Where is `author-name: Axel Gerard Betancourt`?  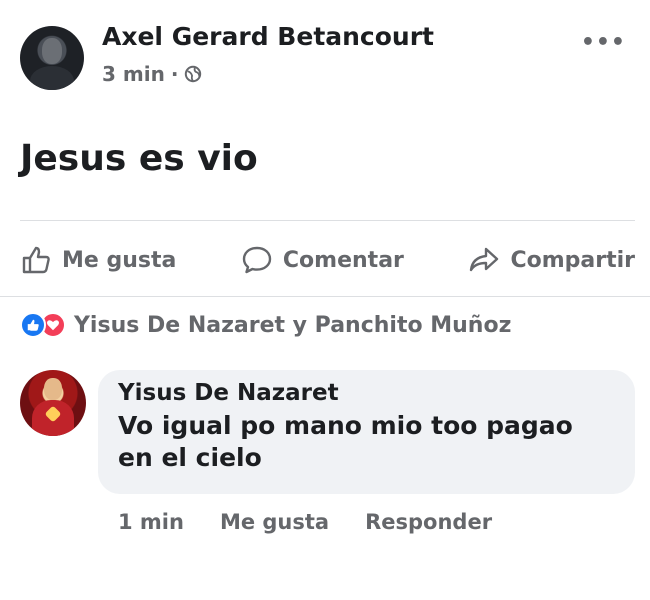 author-name: Axel Gerard Betancourt is located at coordinates (268, 36).